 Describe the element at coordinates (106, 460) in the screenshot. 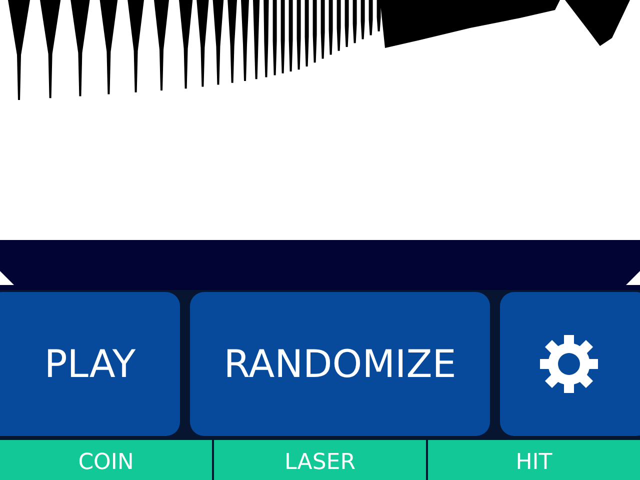

I see `preset-button: COIN` at that location.